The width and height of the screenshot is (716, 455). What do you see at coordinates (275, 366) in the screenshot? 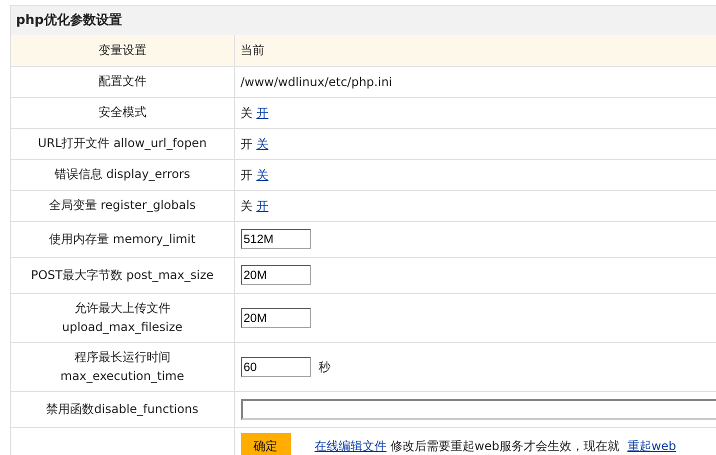
I see `input-field: 60` at bounding box center [275, 366].